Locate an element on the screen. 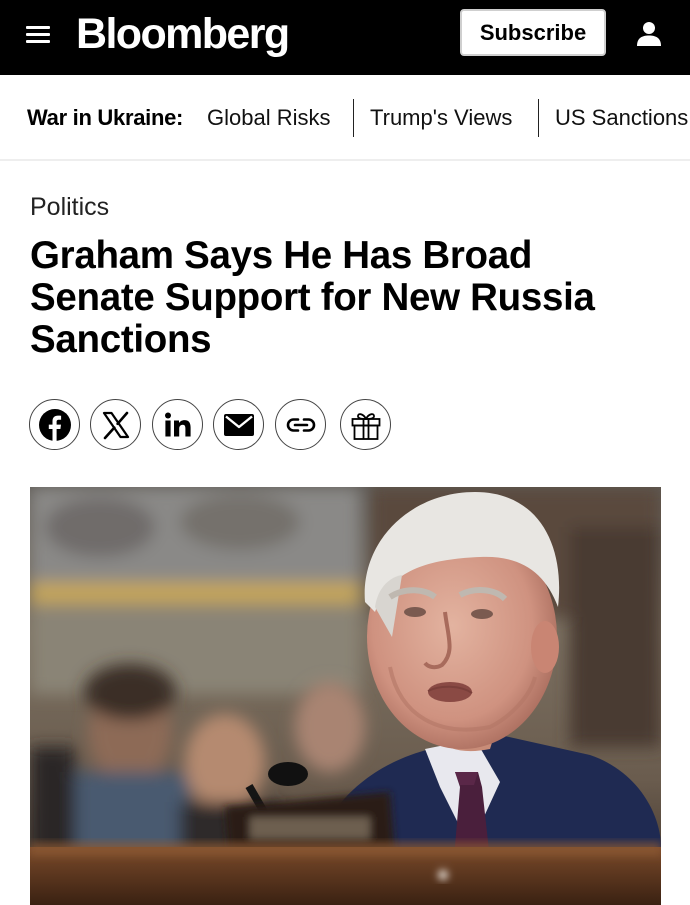  email-share-button is located at coordinates (238, 424).